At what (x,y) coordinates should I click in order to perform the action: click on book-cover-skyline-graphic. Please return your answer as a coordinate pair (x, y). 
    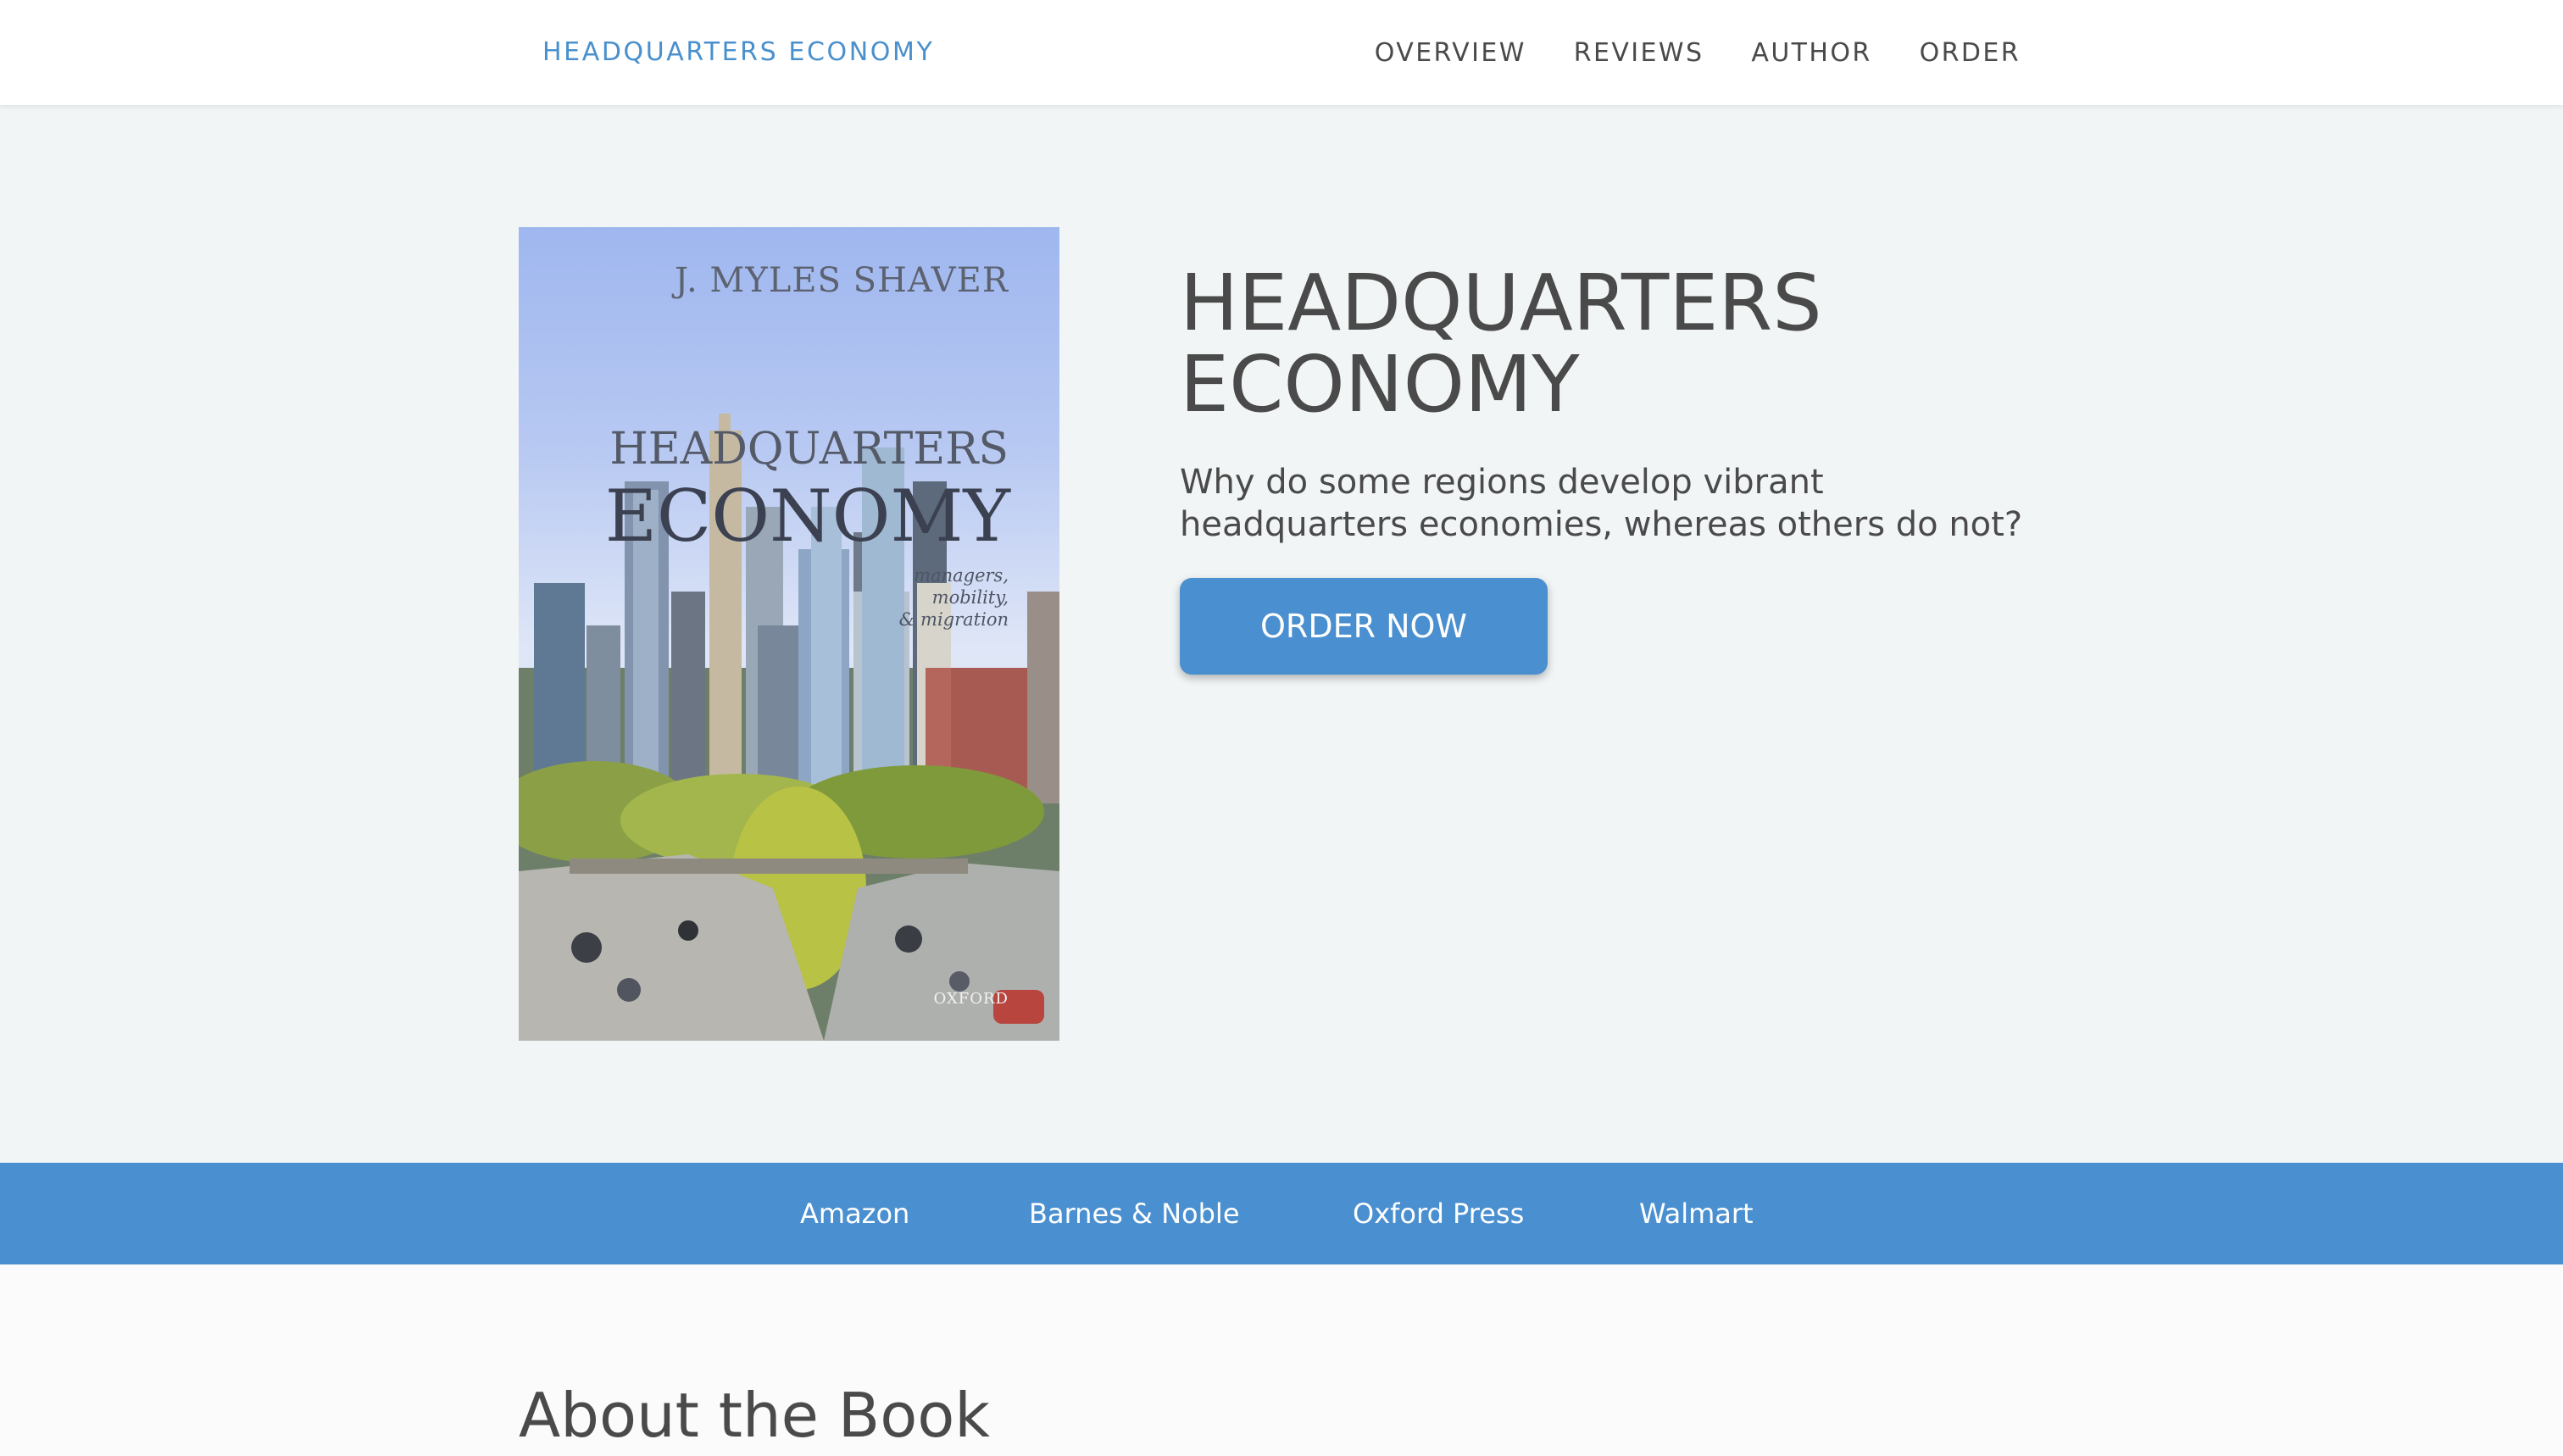
    Looking at the image, I should click on (789, 728).